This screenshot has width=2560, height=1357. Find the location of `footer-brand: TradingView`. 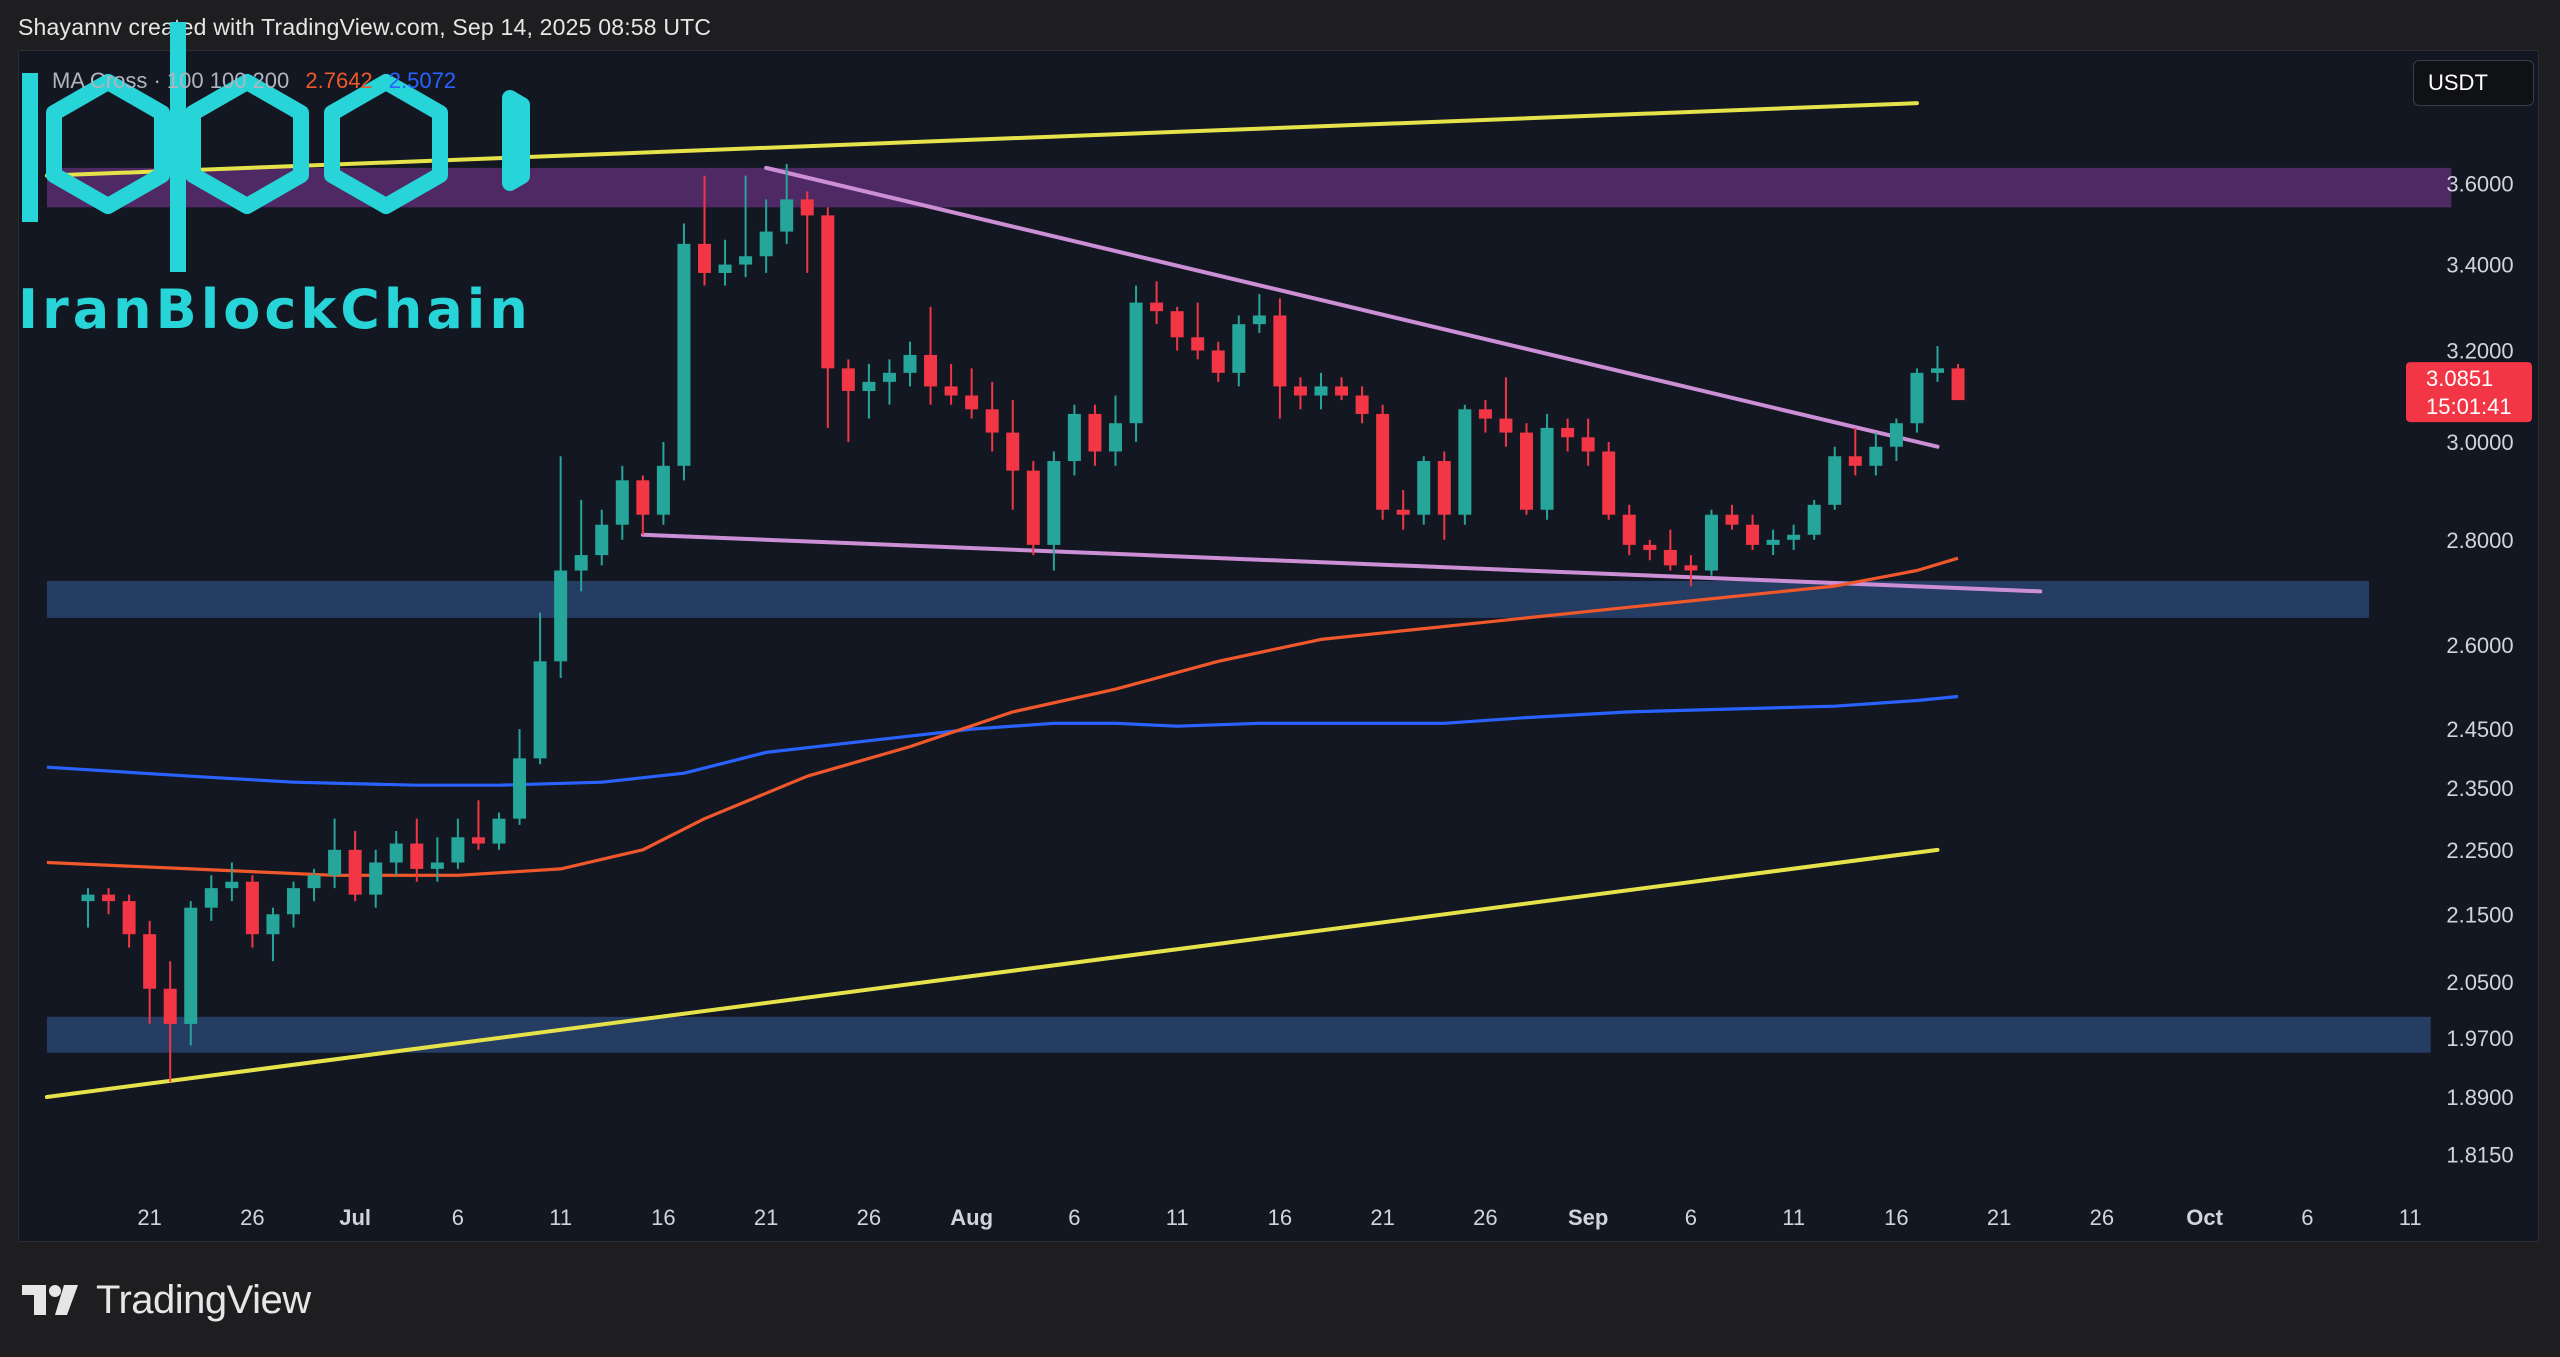

footer-brand: TradingView is located at coordinates (166, 1300).